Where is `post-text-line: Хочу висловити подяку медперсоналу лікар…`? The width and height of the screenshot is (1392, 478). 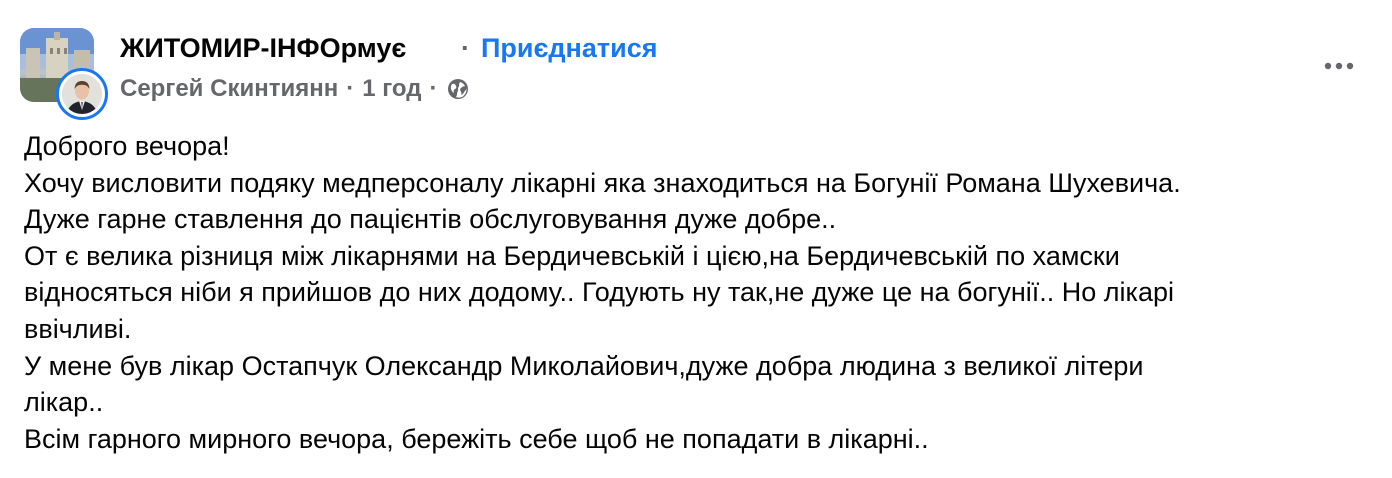 post-text-line: Хочу висловити подяку медперсоналу лікар… is located at coordinates (602, 182).